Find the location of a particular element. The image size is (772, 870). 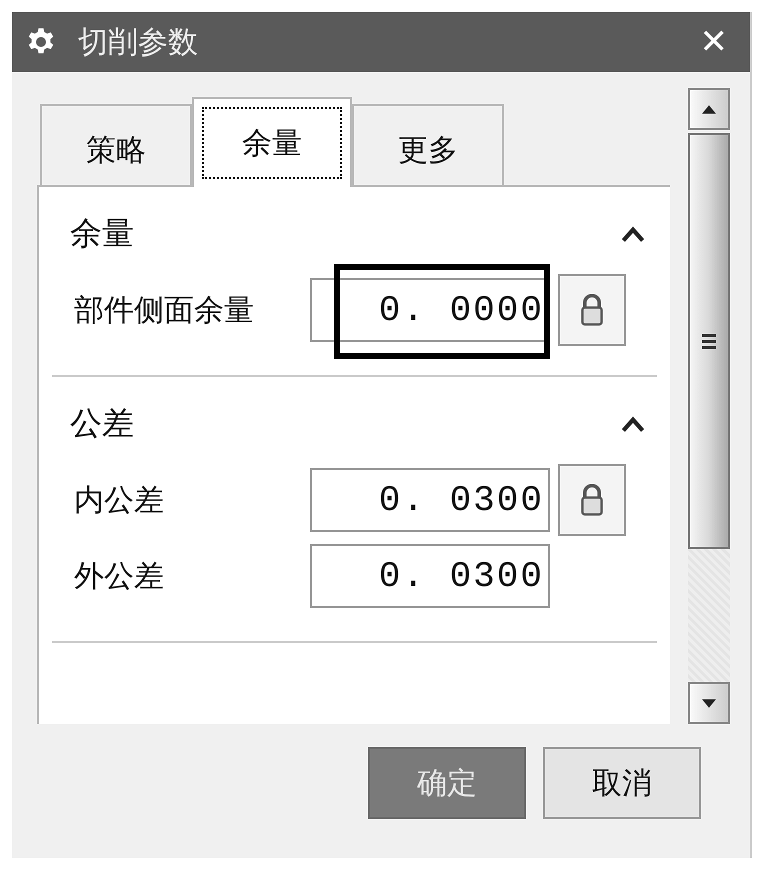

close-button: ✕ is located at coordinates (714, 42).